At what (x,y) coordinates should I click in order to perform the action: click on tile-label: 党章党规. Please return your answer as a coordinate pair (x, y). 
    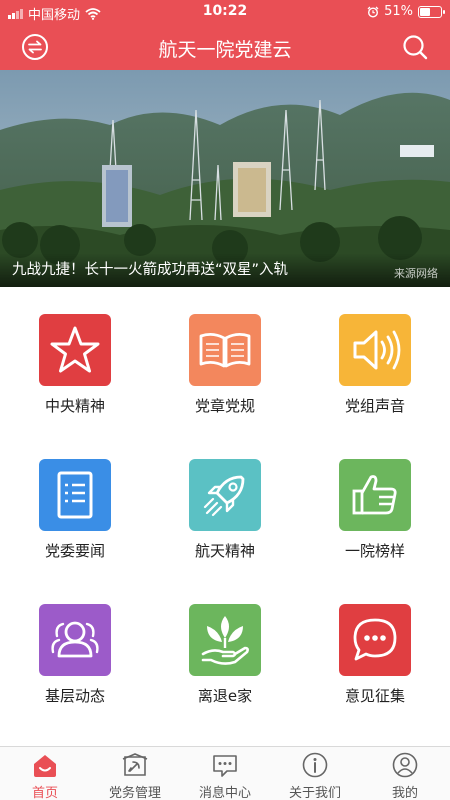
    Looking at the image, I should click on (224, 406).